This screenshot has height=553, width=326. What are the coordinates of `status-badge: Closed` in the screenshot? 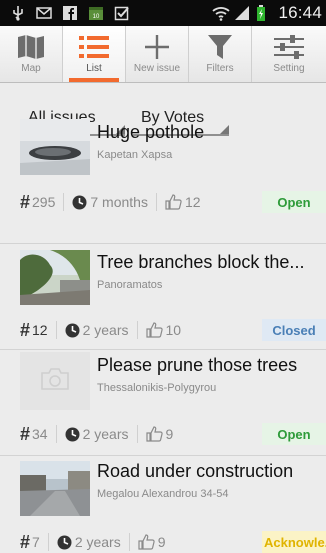 It's located at (294, 330).